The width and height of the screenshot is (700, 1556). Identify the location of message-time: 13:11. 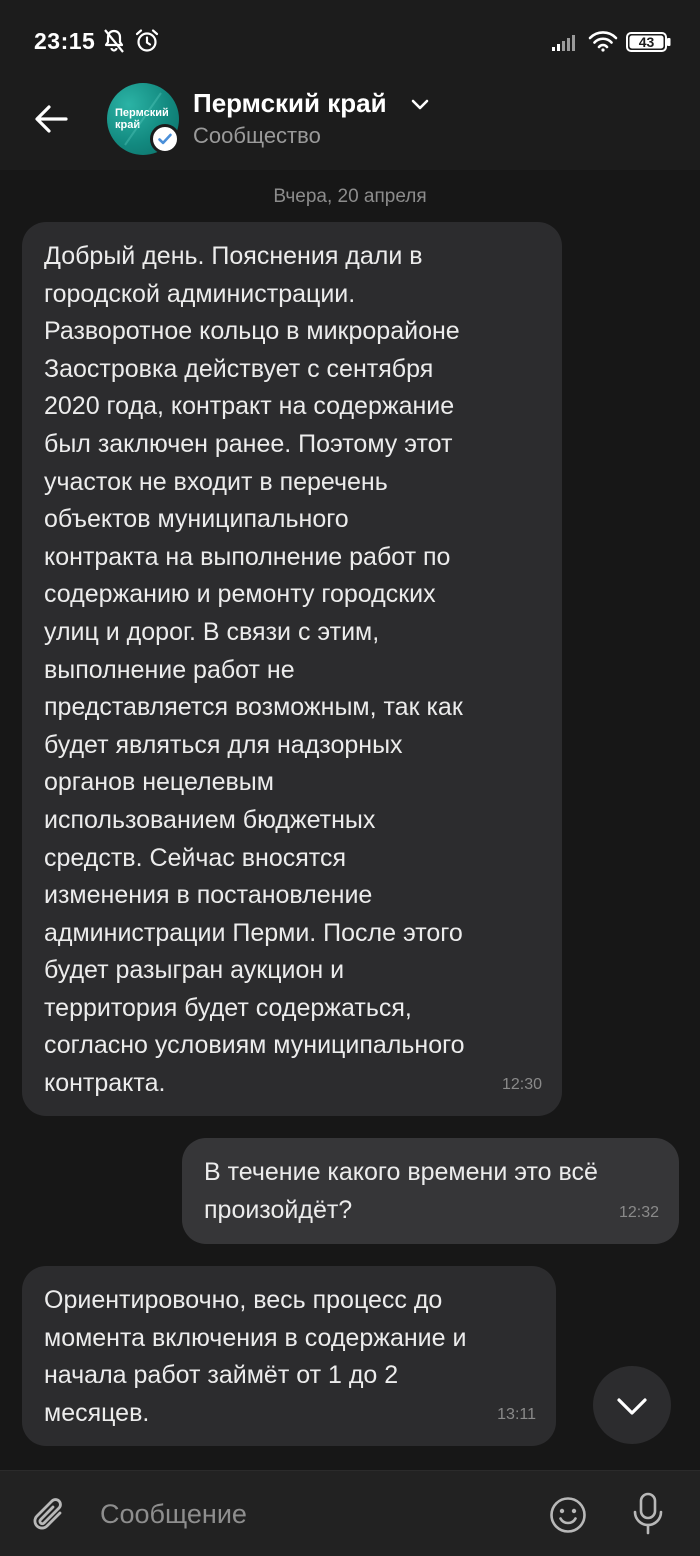
(516, 1415).